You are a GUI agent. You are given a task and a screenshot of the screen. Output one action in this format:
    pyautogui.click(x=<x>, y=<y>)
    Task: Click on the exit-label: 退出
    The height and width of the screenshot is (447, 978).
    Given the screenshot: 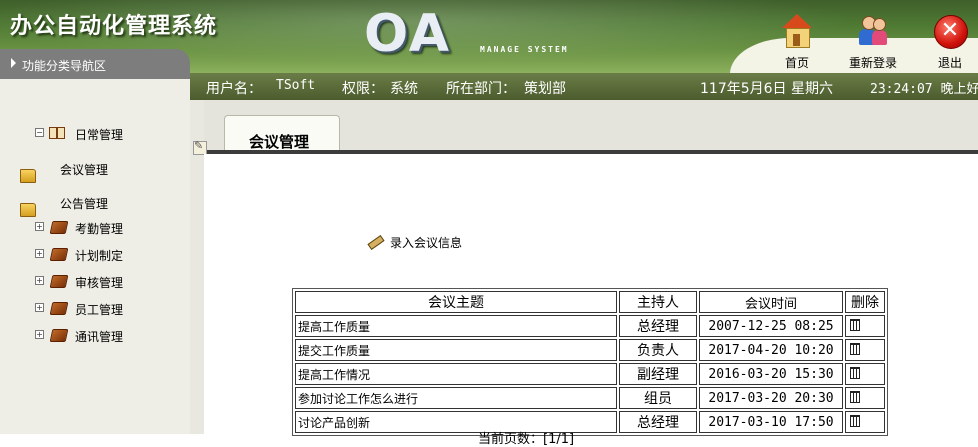 What is the action you would take?
    pyautogui.click(x=949, y=63)
    